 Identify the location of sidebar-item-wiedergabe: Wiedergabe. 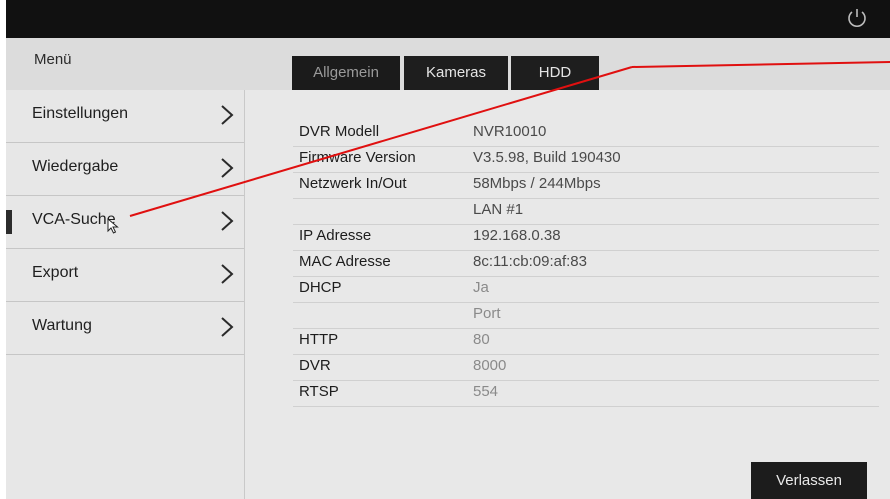
(125, 169).